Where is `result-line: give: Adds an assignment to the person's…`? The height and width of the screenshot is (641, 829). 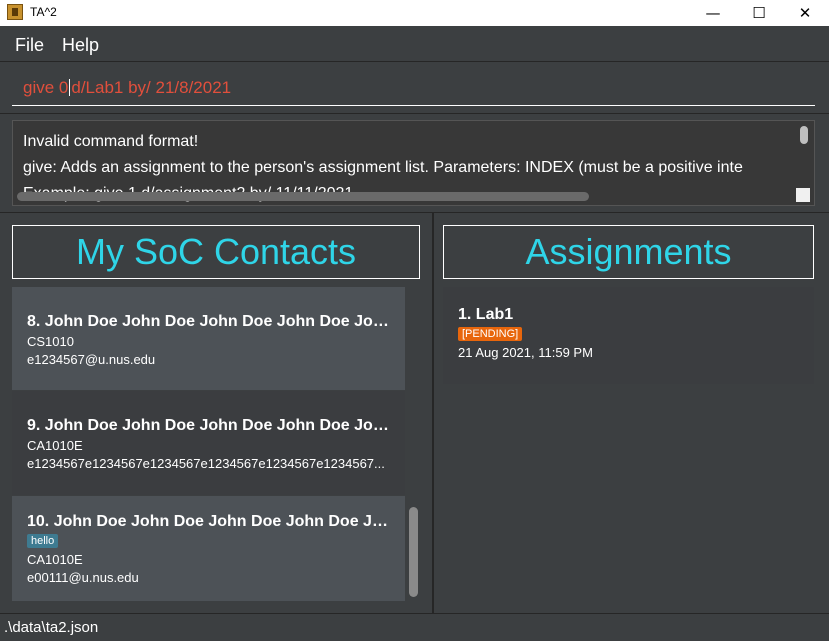 result-line: give: Adds an assignment to the person's… is located at coordinates (383, 167).